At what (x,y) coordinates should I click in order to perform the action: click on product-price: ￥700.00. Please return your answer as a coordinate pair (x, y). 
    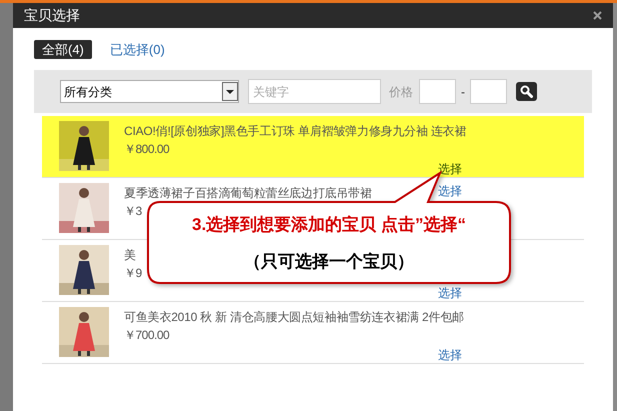
    Looking at the image, I should click on (147, 335).